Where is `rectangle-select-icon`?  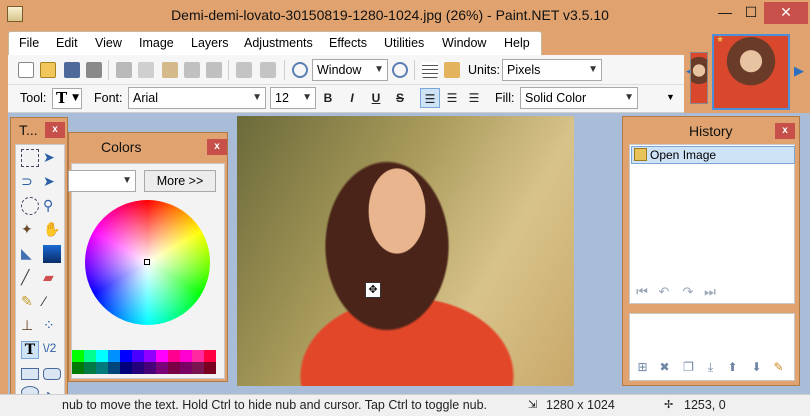
rectangle-select-icon is located at coordinates (30, 158).